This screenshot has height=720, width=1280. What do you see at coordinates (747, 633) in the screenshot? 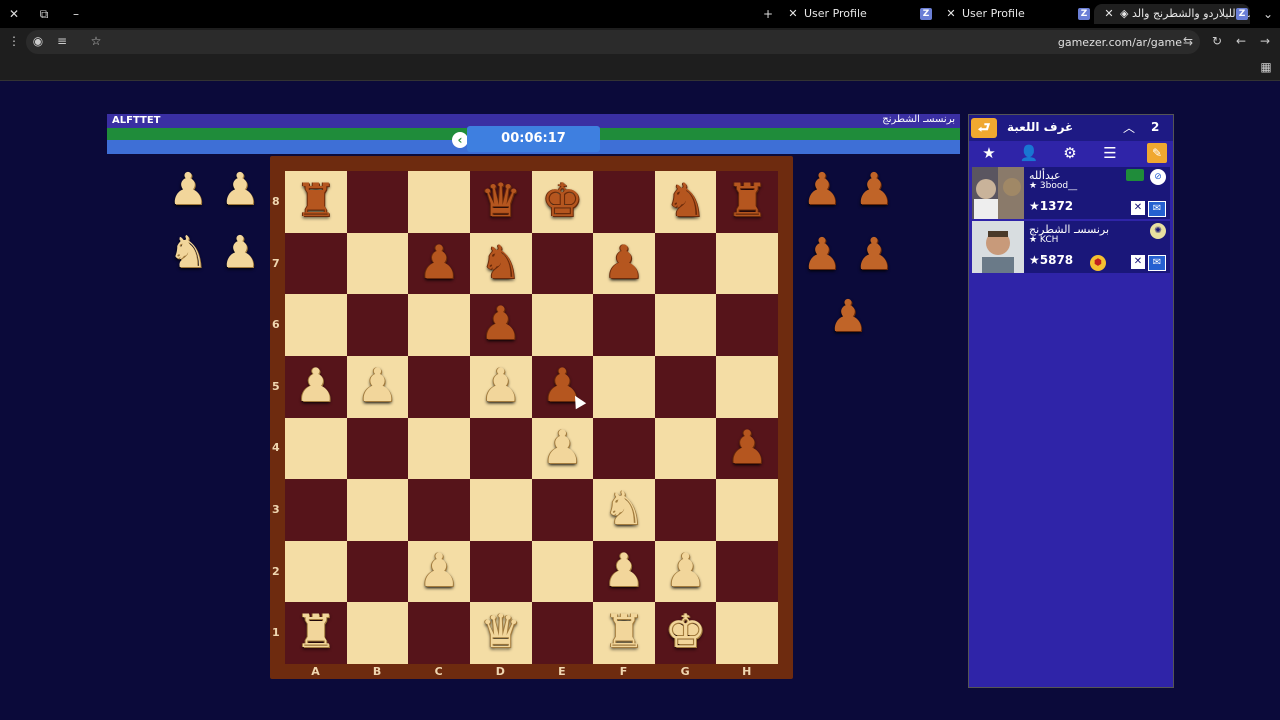
I see `square-h1` at bounding box center [747, 633].